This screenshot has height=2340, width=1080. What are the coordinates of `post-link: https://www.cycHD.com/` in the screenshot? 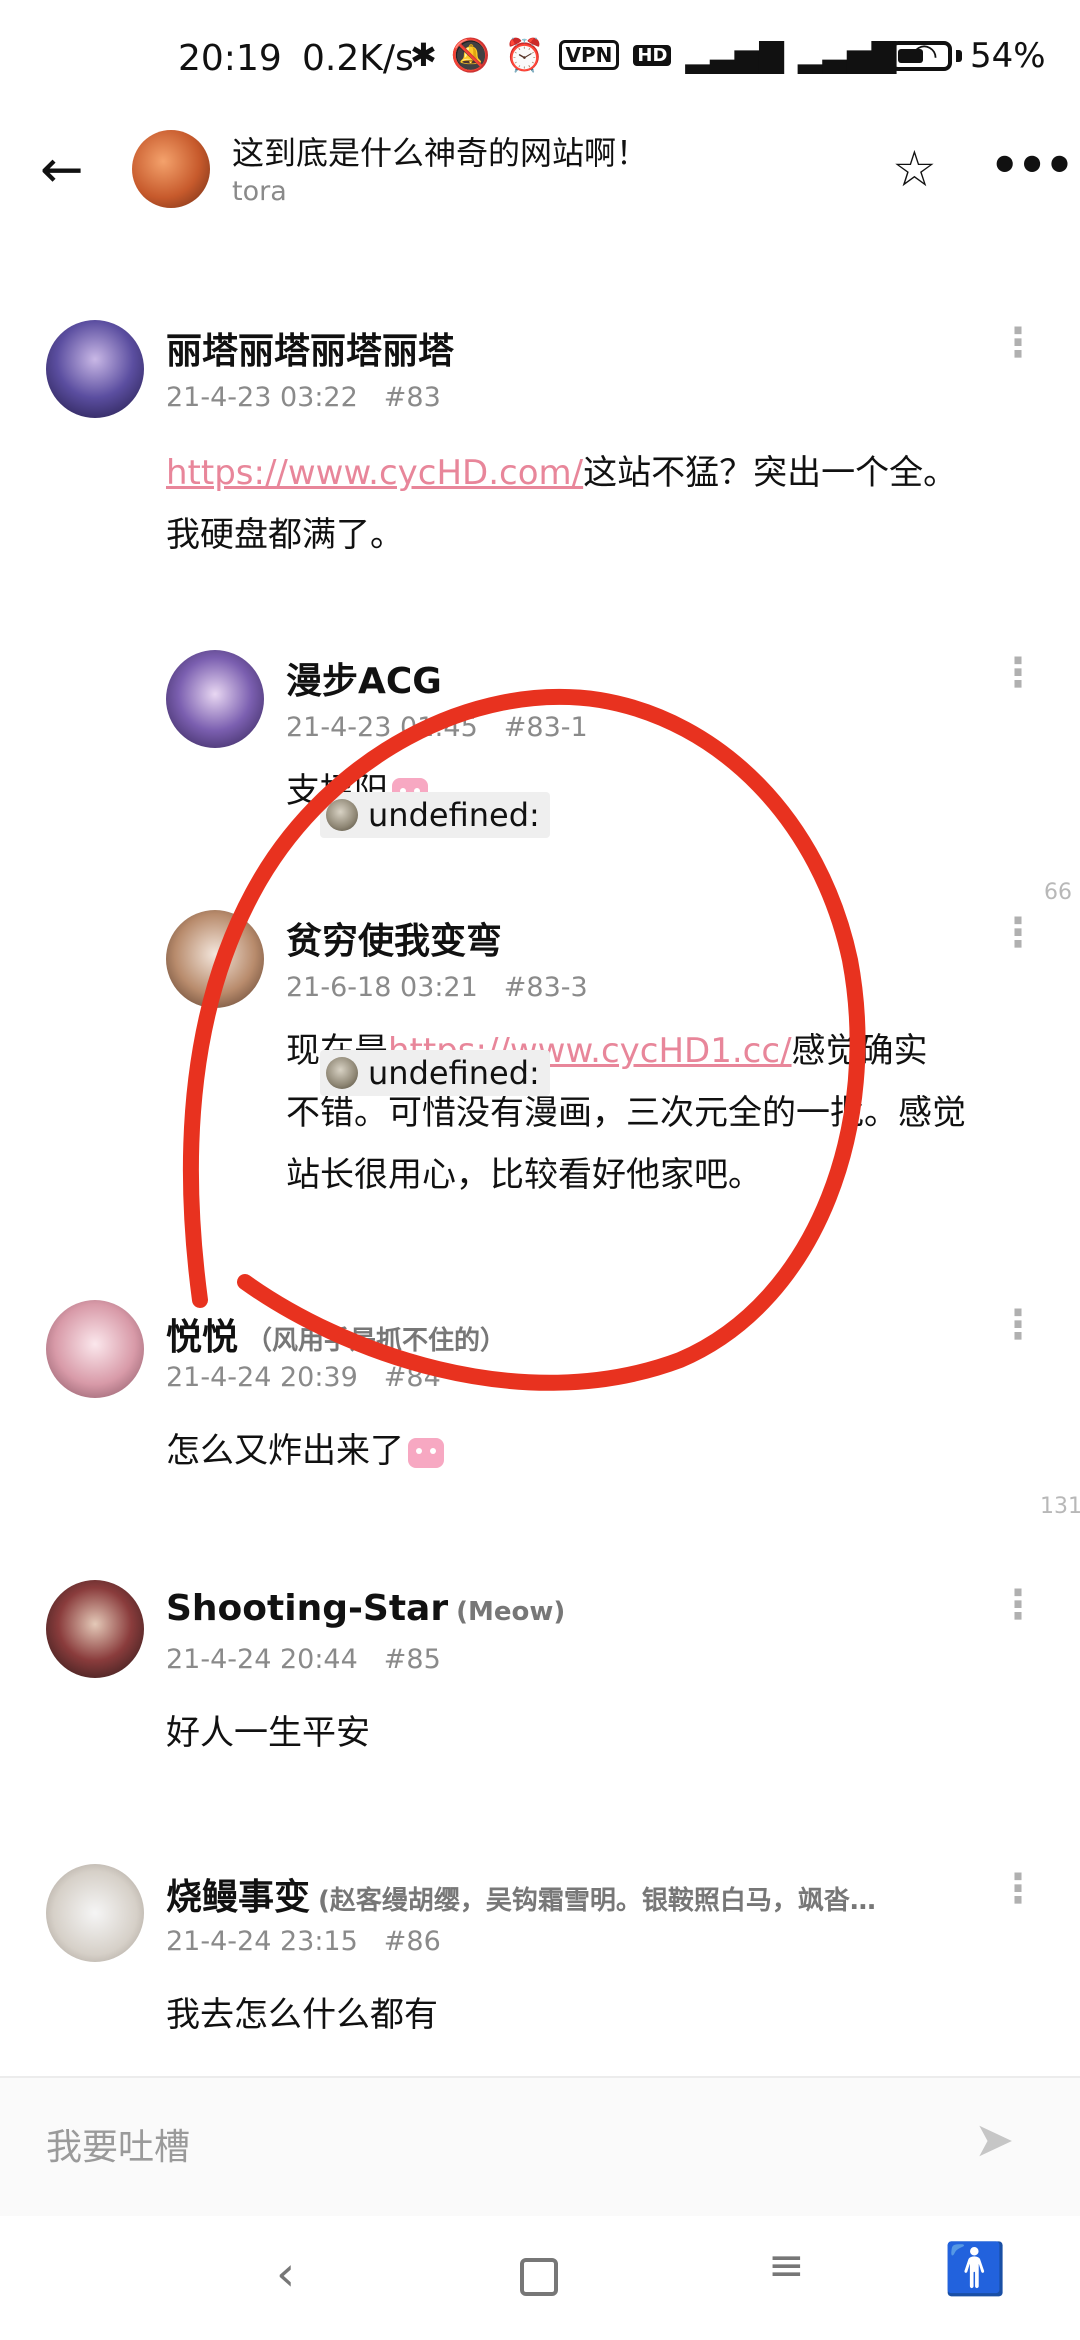 It's located at (374, 473).